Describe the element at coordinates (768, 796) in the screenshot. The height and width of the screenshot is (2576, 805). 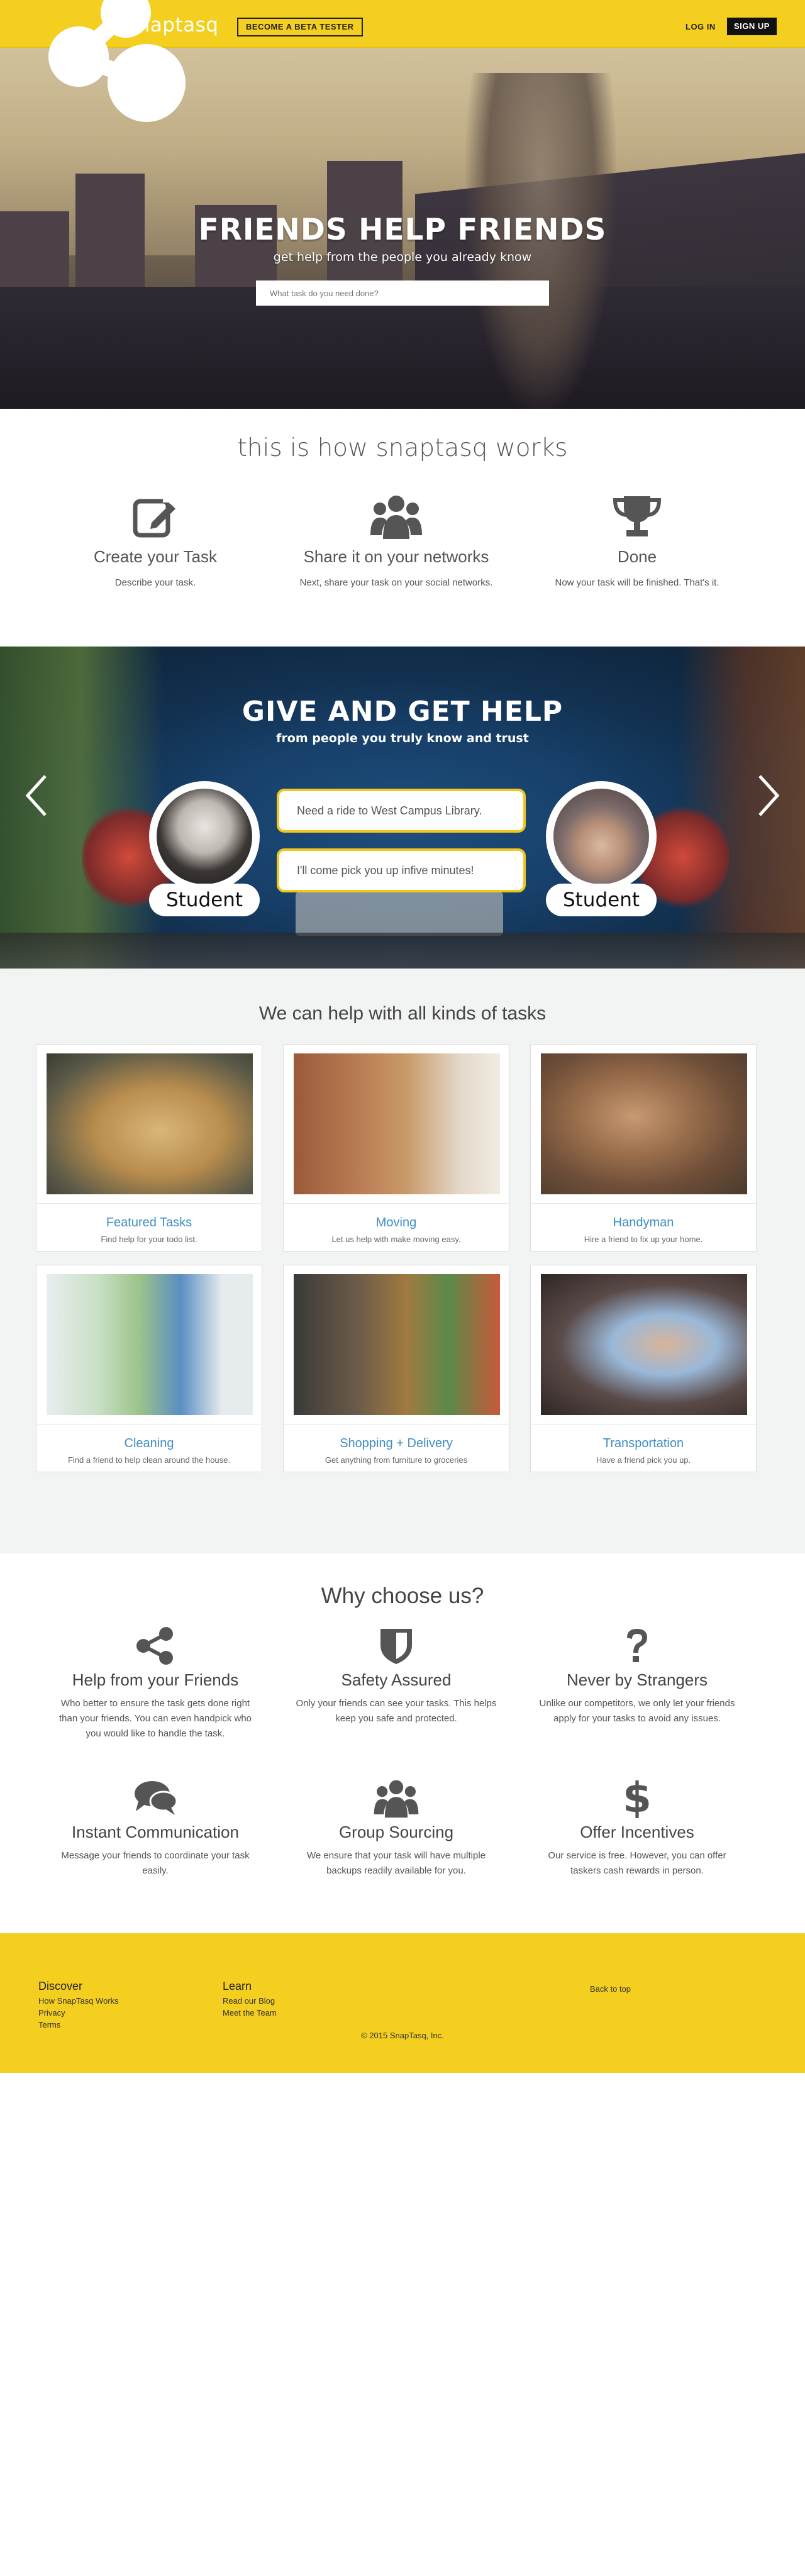
I see `slider-next-arrow-icon` at that location.